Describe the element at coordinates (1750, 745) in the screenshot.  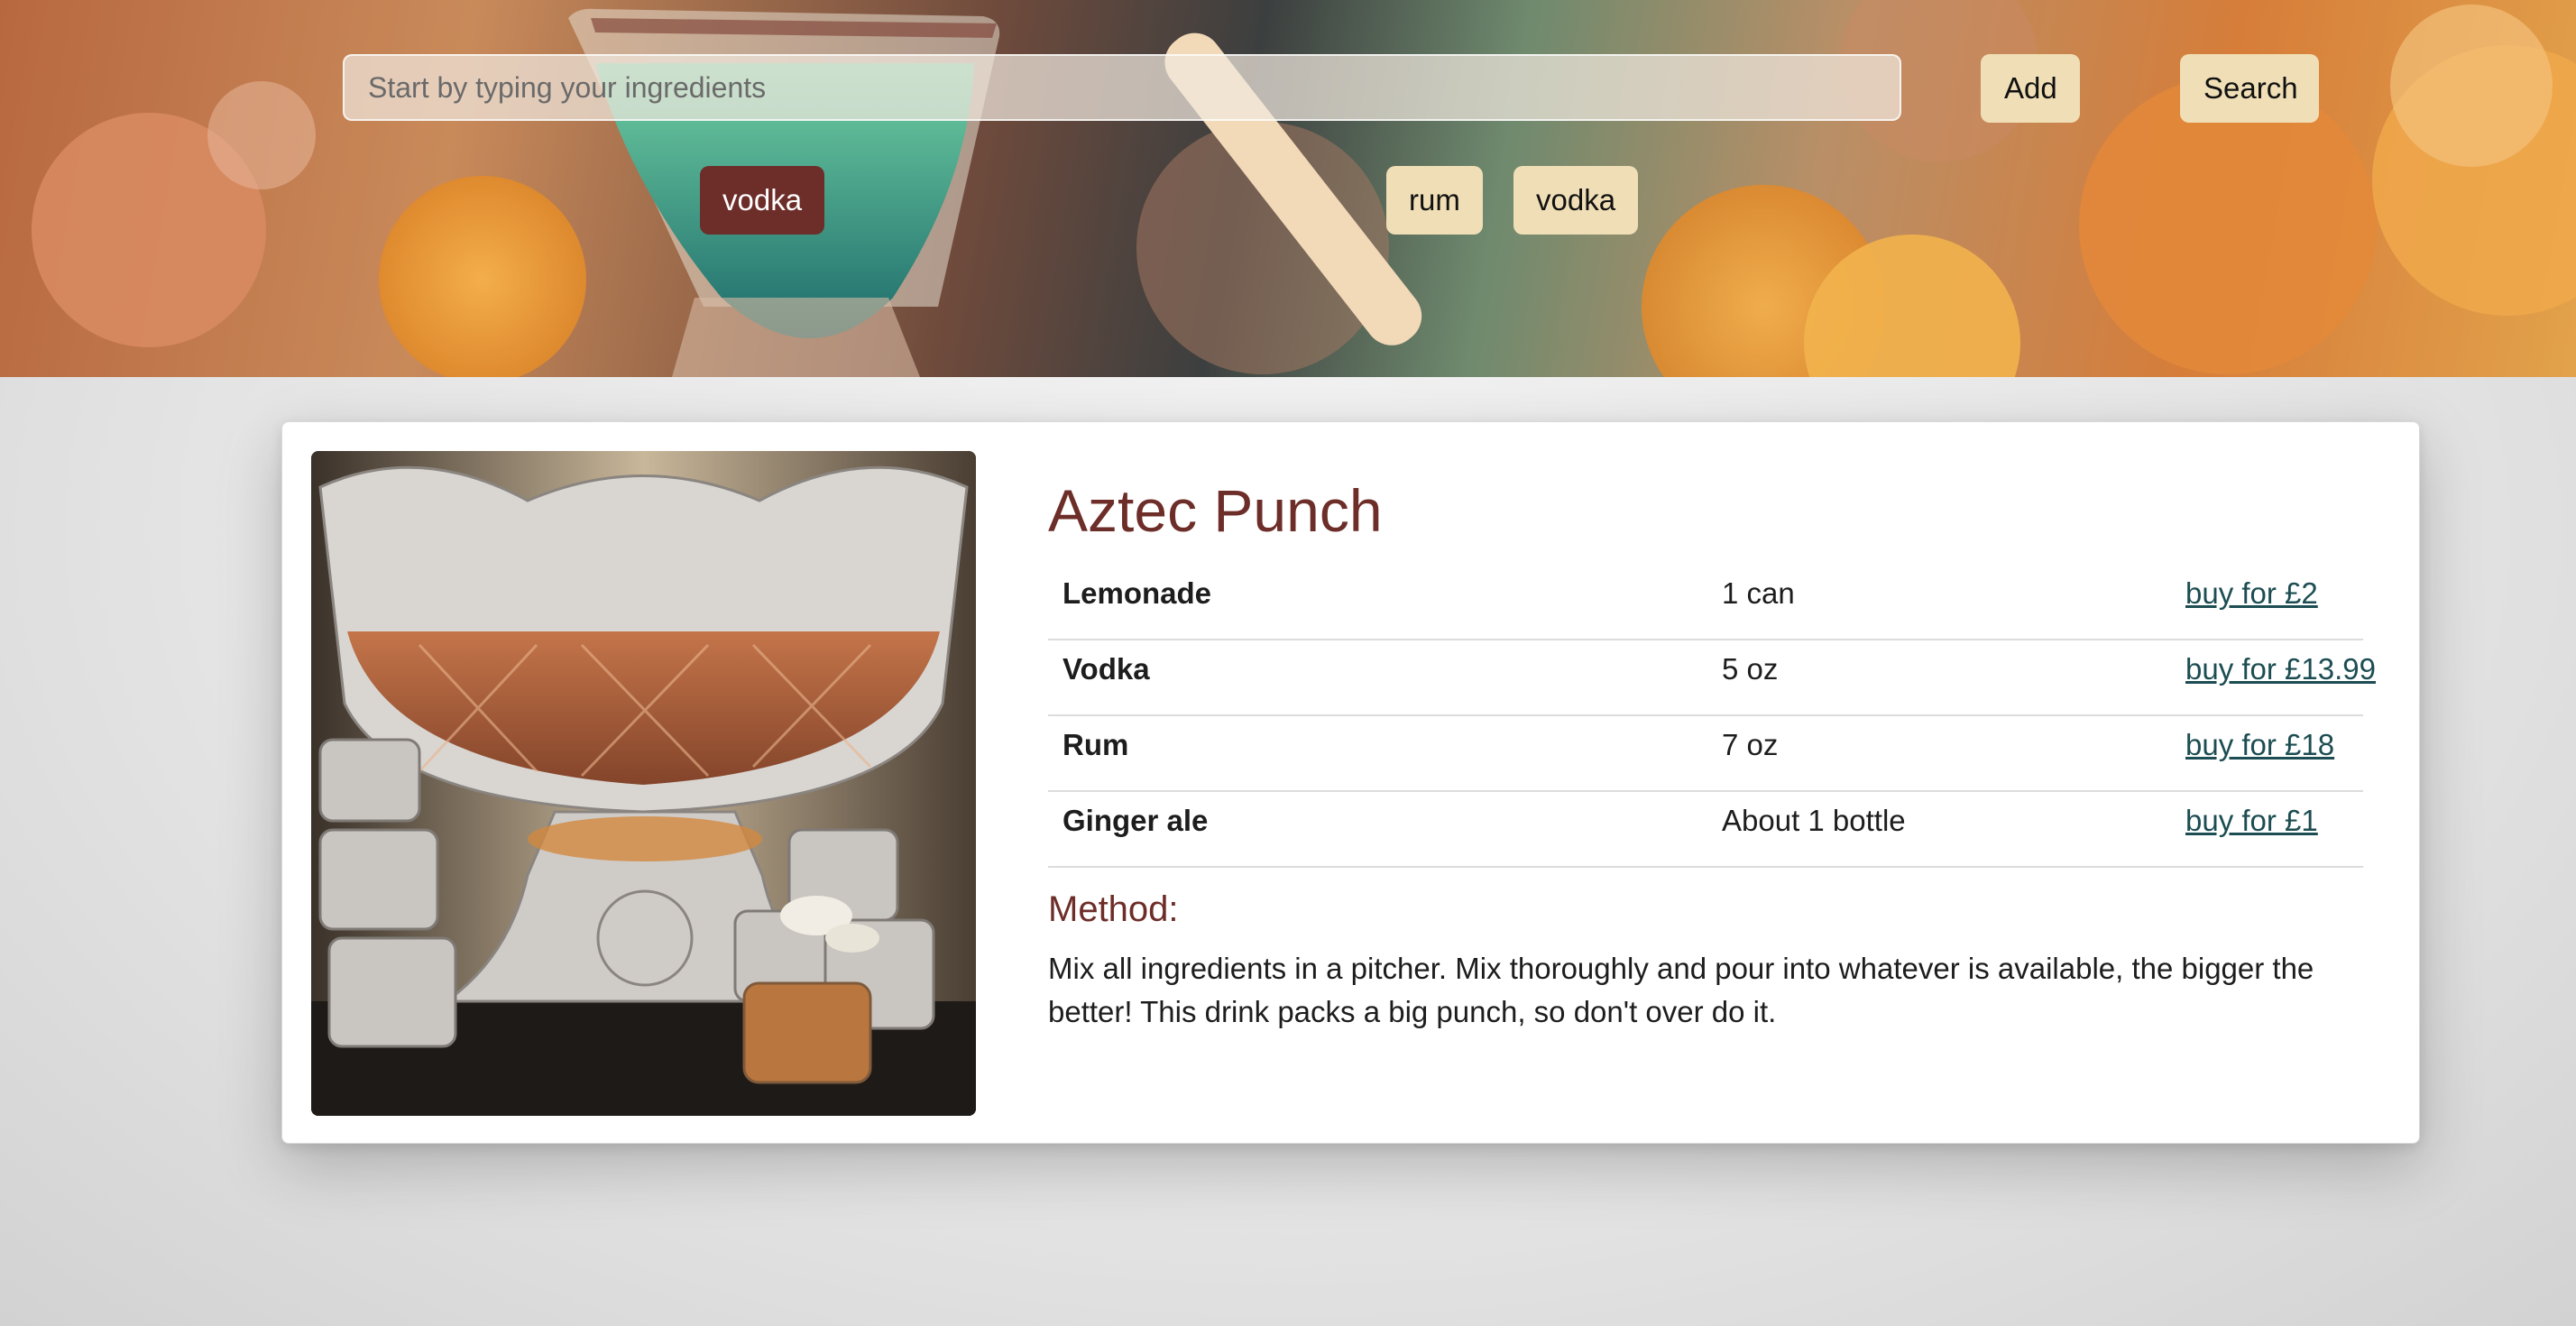
I see `ingredient-quantity: 7 oz` at that location.